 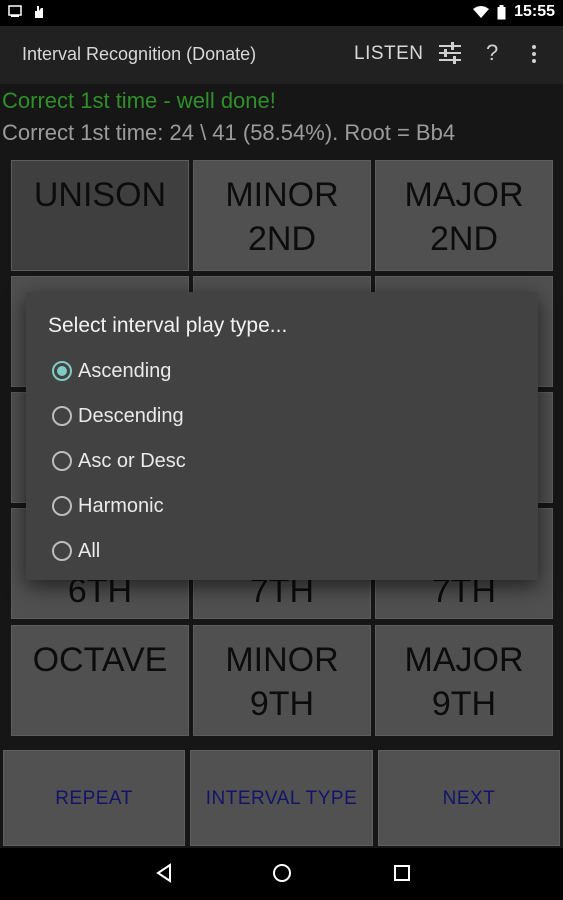 I want to click on option-label: Harmonic, so click(x=121, y=505).